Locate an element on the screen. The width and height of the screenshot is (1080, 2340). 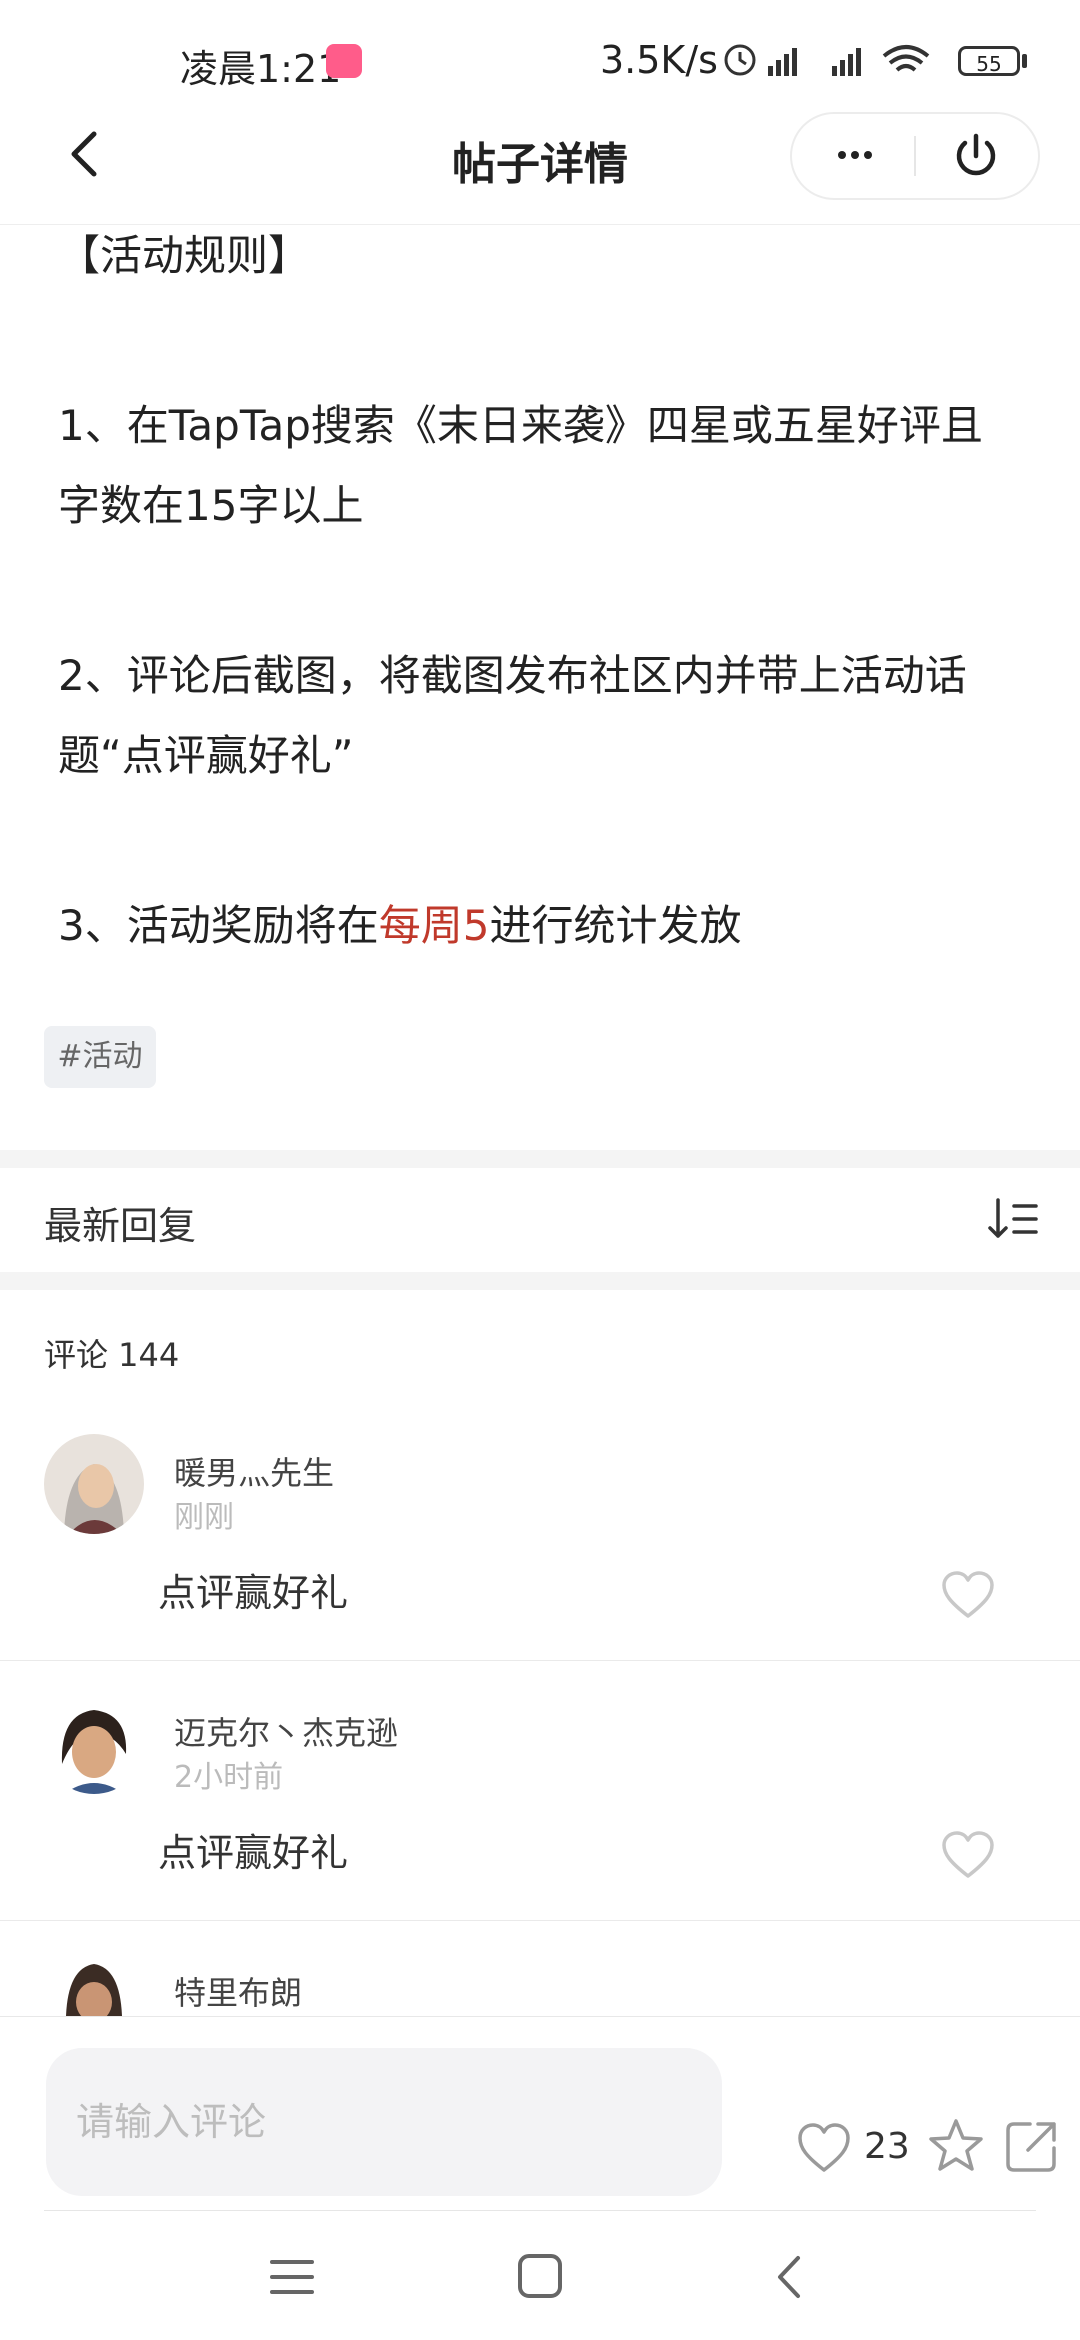
wifi-icon is located at coordinates (906, 58).